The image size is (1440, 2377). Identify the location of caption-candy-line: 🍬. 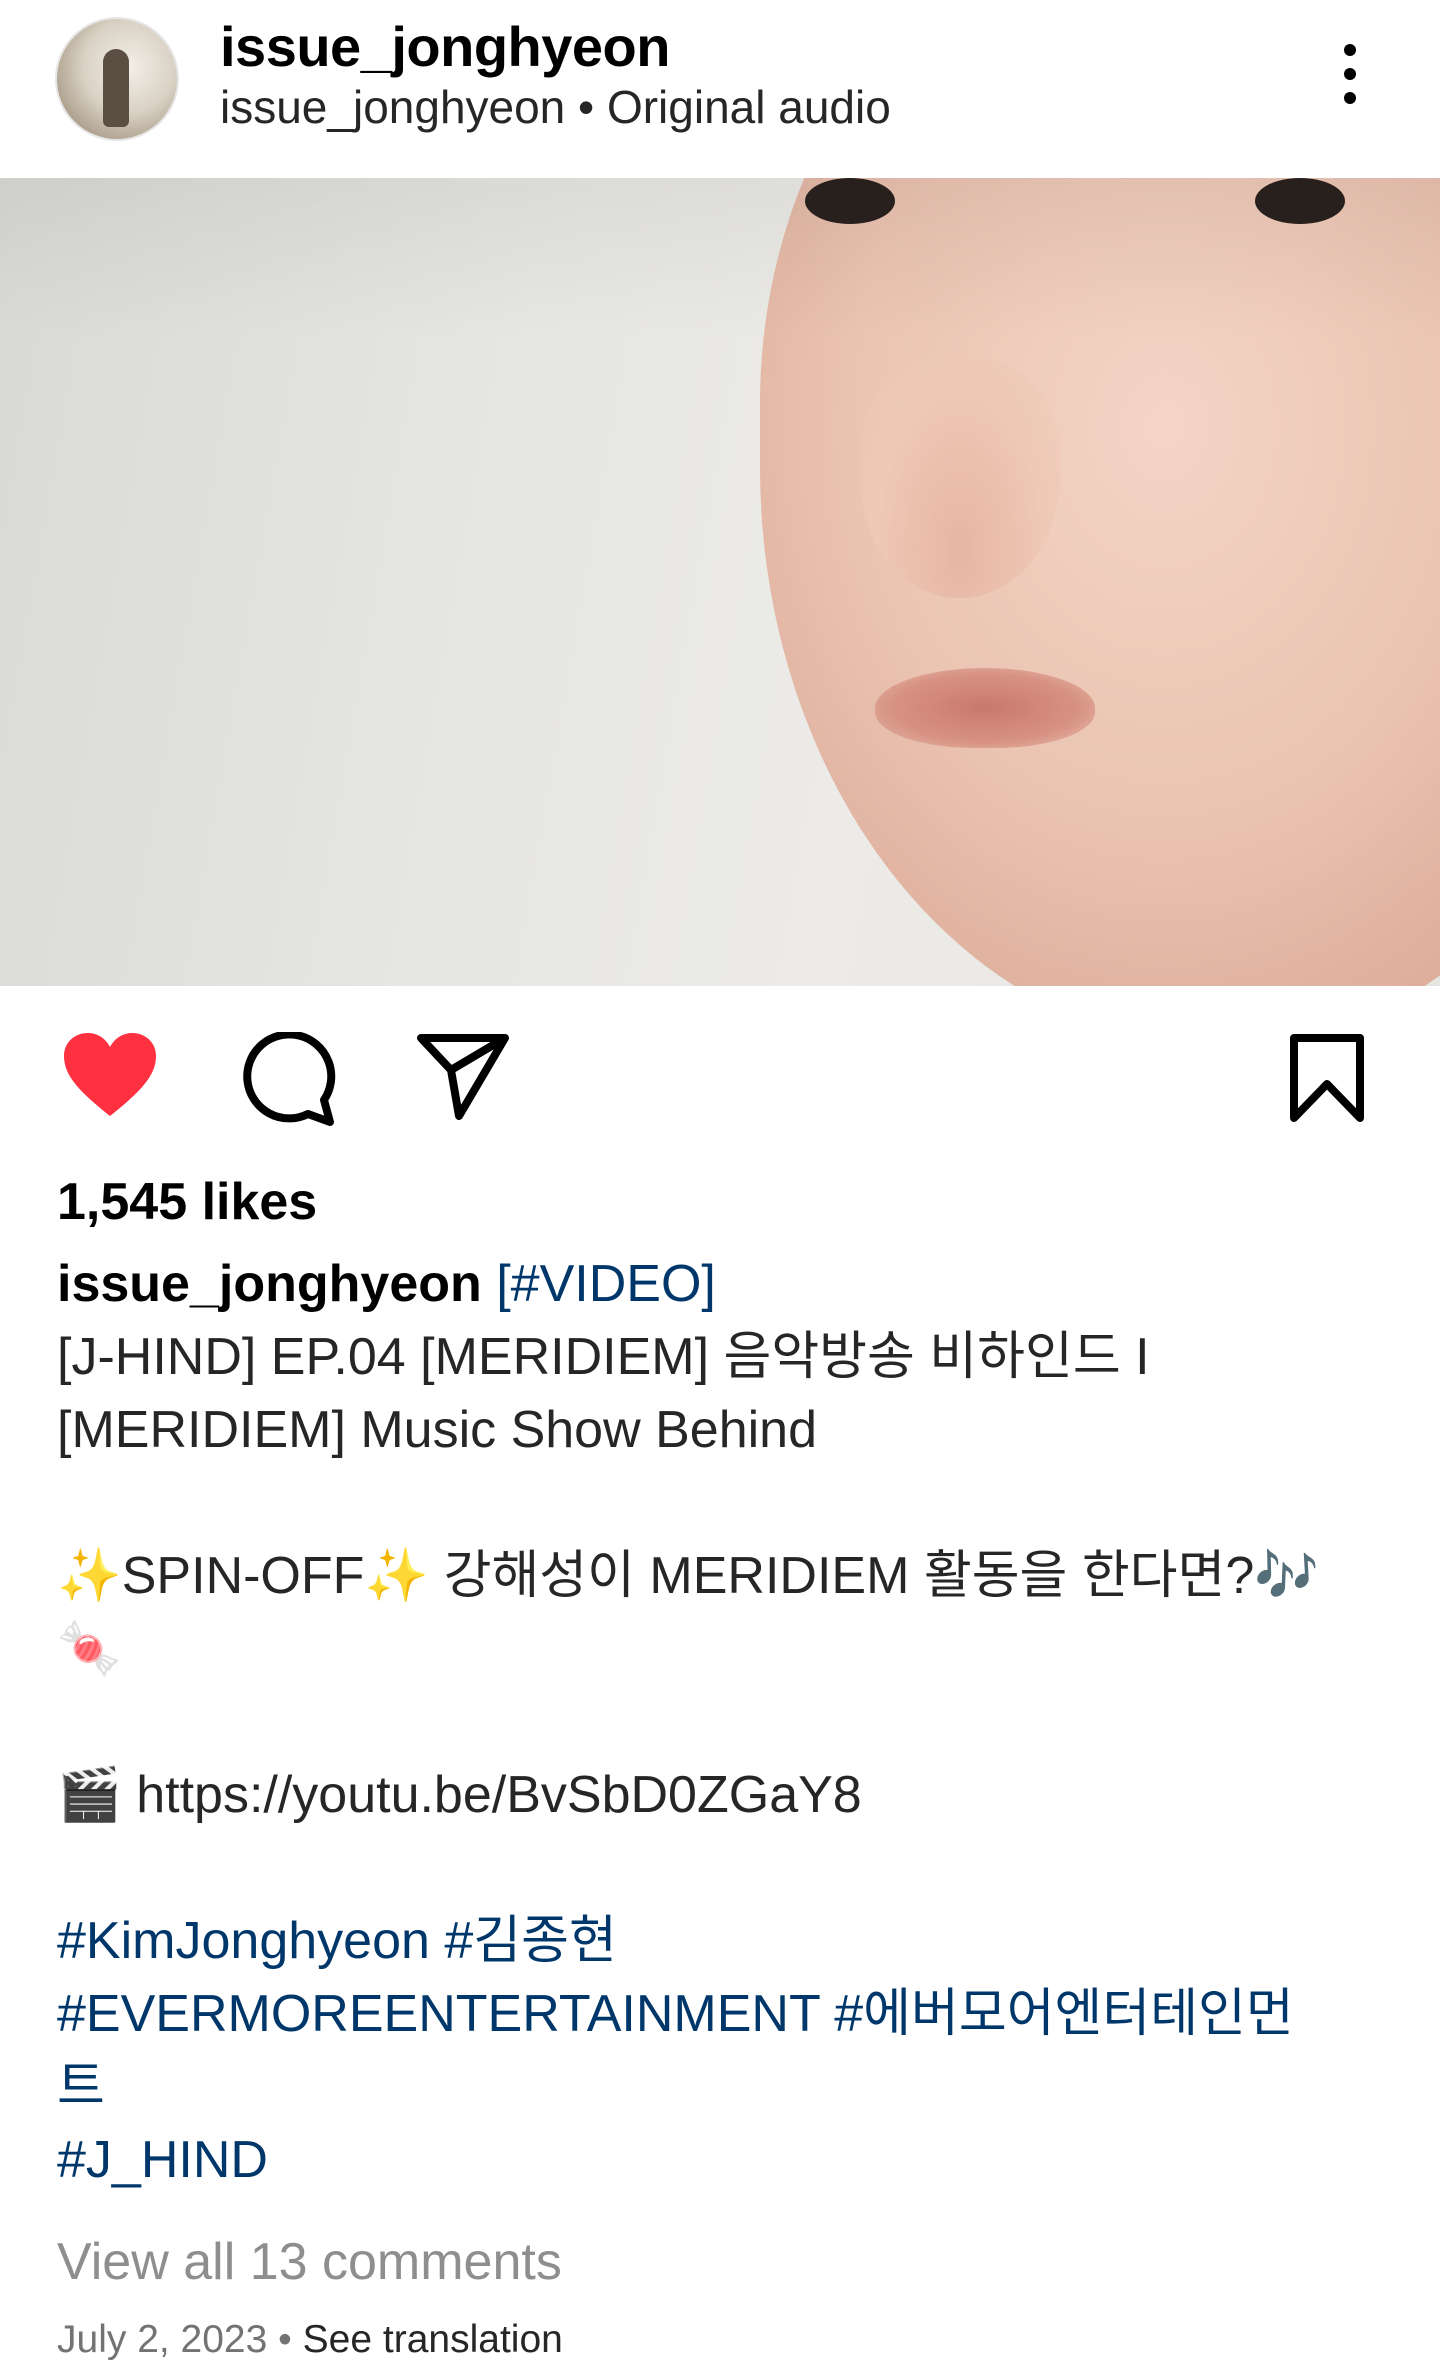
(722, 1649).